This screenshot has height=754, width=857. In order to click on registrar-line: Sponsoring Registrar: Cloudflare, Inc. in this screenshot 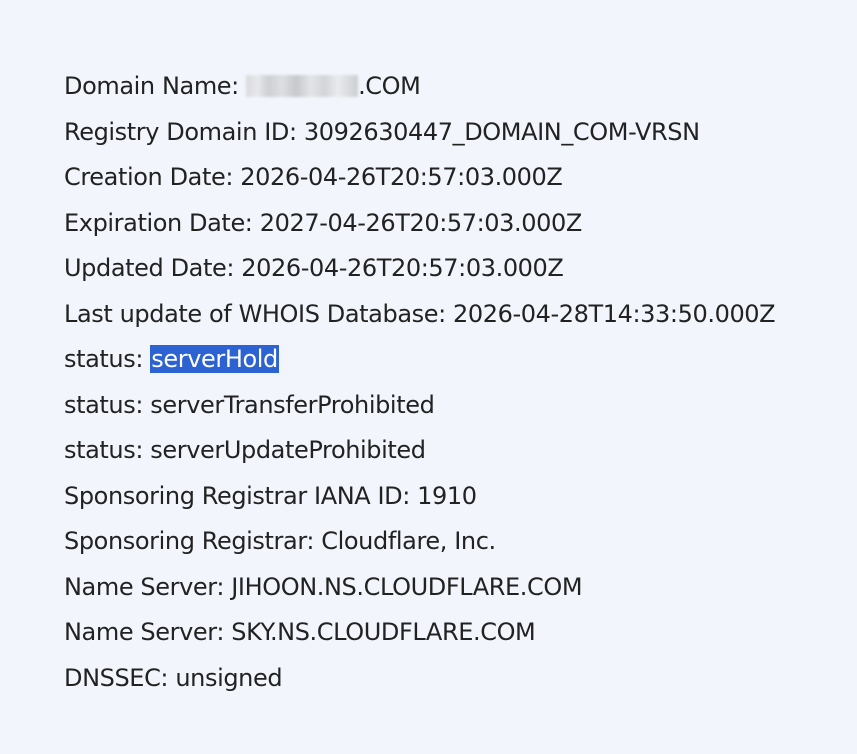, I will do `click(280, 541)`.